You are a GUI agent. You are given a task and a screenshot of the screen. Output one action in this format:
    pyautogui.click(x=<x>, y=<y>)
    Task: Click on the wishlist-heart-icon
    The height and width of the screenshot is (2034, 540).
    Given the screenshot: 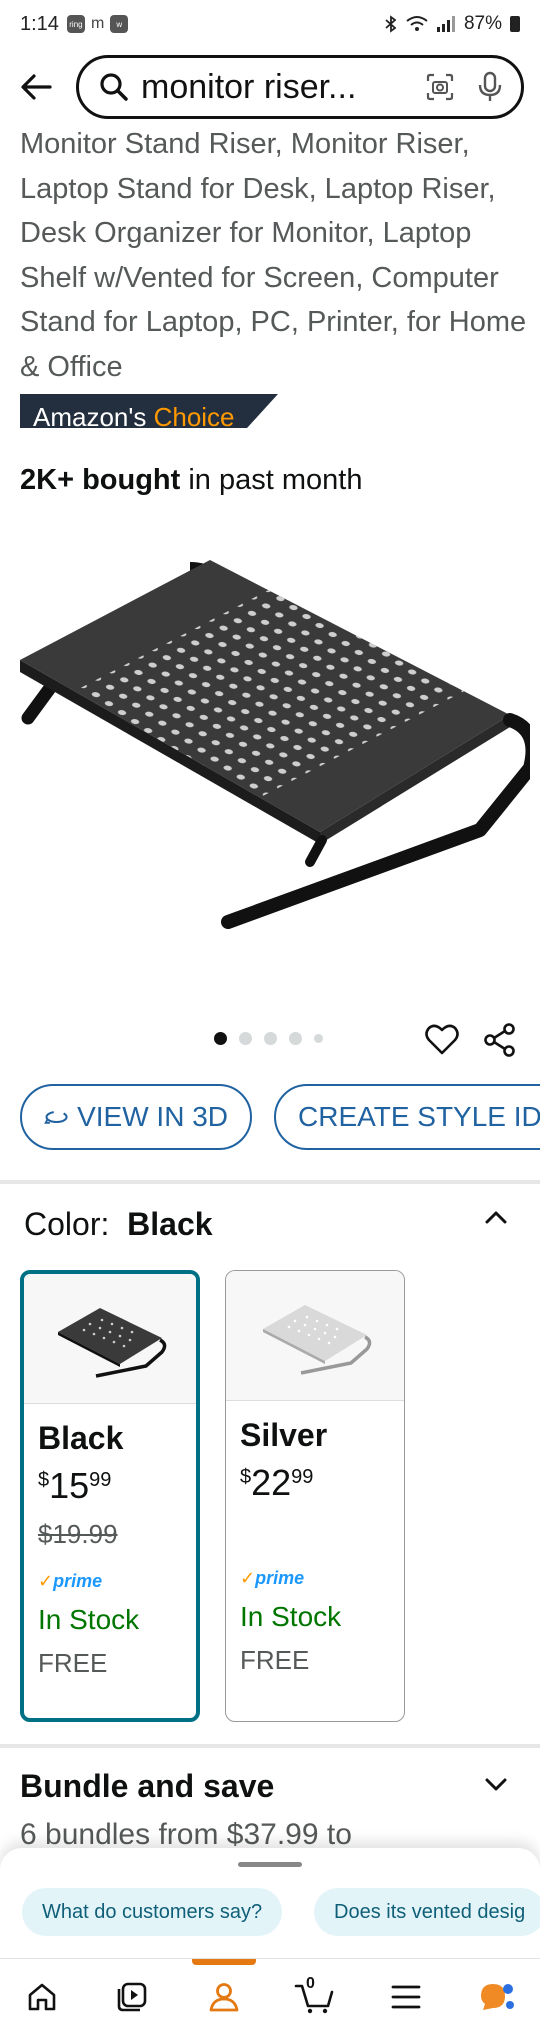 What is the action you would take?
    pyautogui.click(x=442, y=1040)
    